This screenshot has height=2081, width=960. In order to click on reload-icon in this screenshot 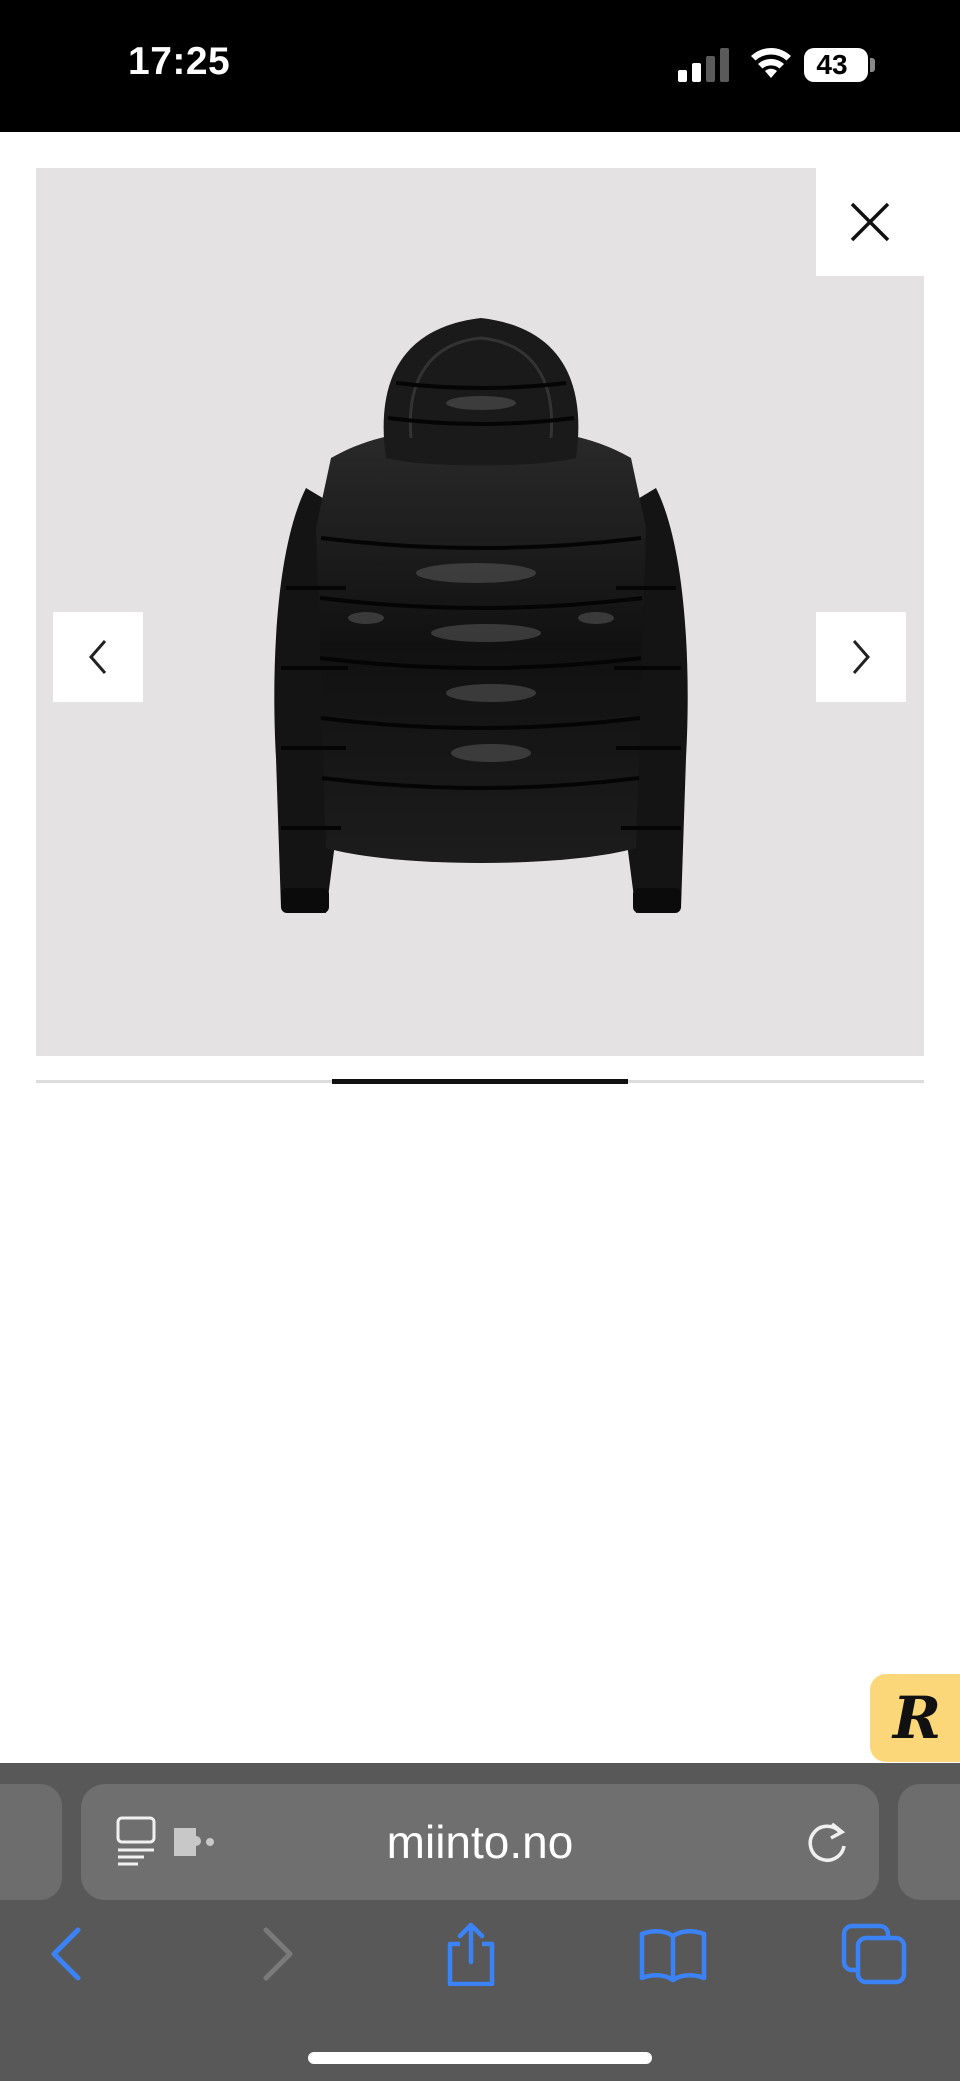, I will do `click(827, 1841)`.